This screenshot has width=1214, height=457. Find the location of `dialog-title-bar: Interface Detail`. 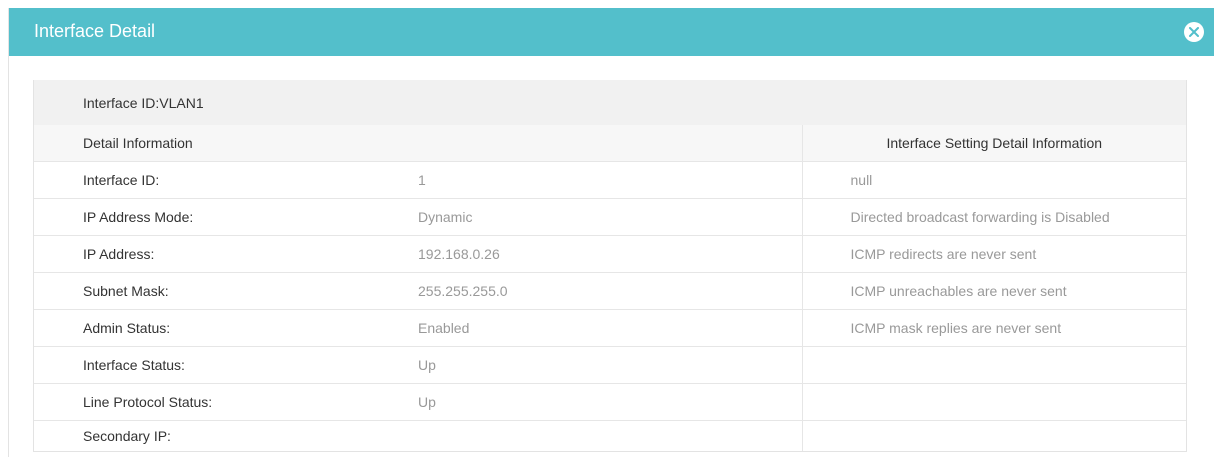

dialog-title-bar: Interface Detail is located at coordinates (611, 32).